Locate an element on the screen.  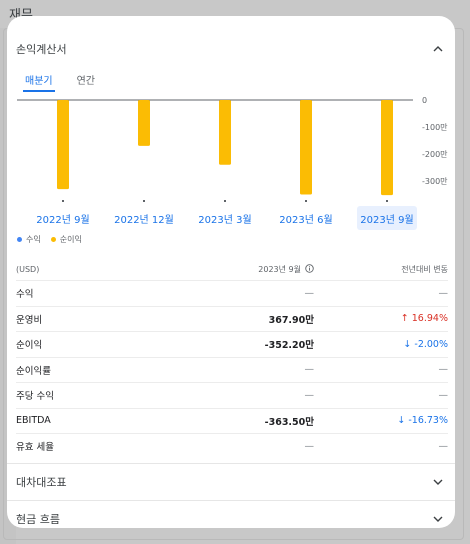
row-label: 순이익 is located at coordinates (29, 346).